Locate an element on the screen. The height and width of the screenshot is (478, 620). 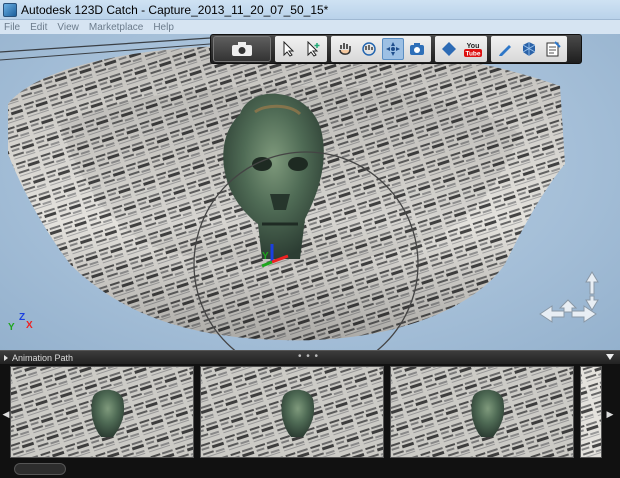
panel-expand-icon is located at coordinates (6, 357).